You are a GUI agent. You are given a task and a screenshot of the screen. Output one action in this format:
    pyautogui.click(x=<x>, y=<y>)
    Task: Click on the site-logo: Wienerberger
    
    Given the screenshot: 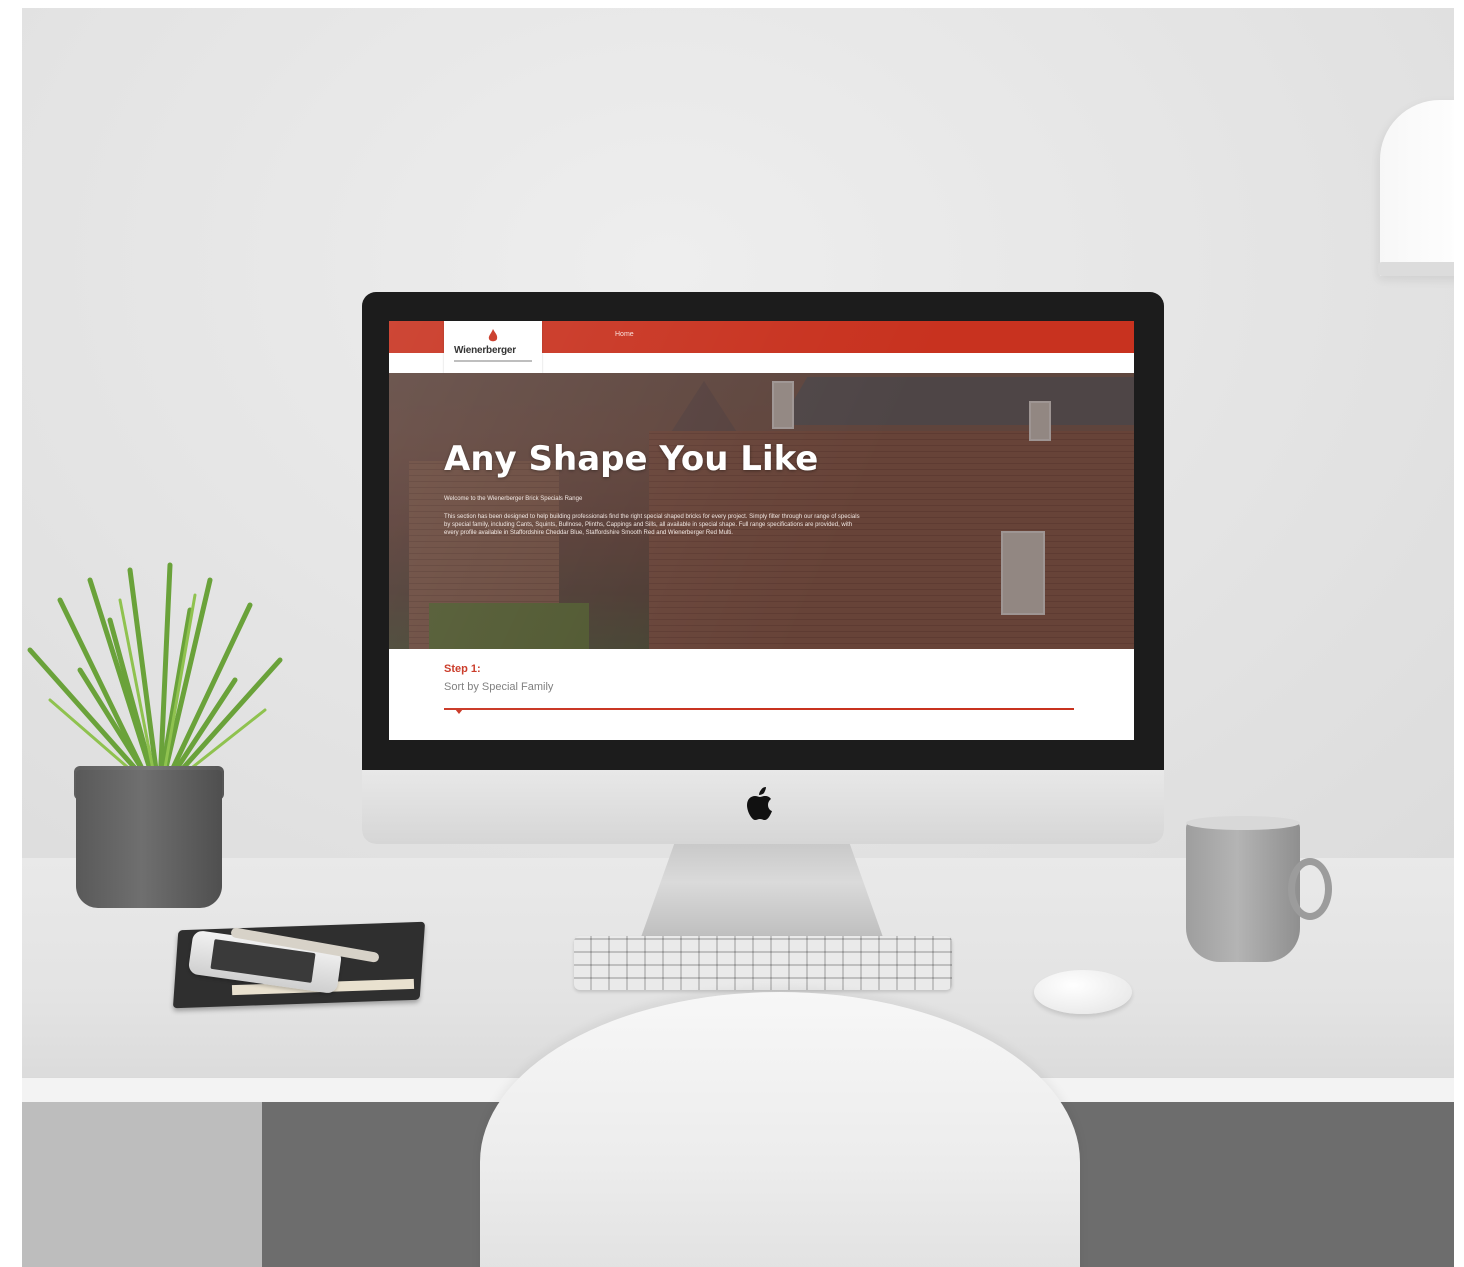 What is the action you would take?
    pyautogui.click(x=493, y=347)
    